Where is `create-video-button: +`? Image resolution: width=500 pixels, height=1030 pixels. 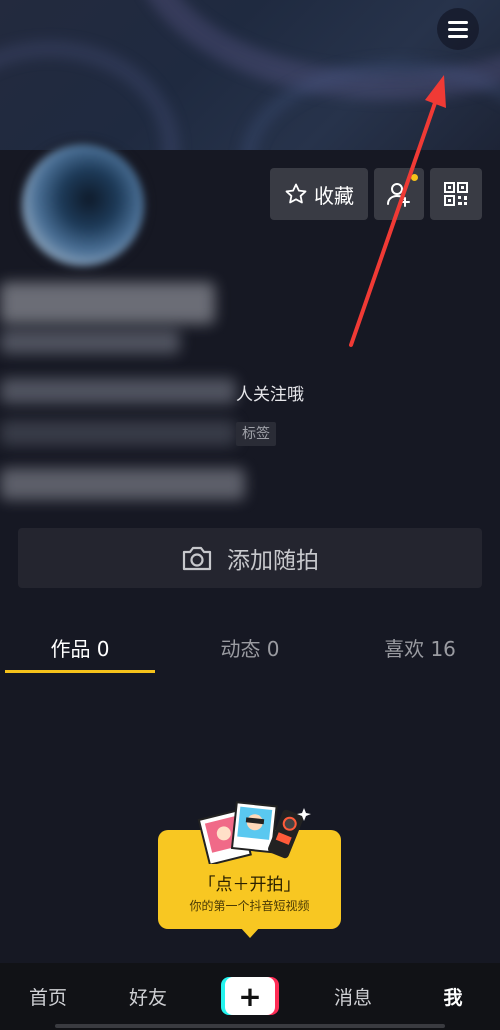
create-video-button: + is located at coordinates (250, 996).